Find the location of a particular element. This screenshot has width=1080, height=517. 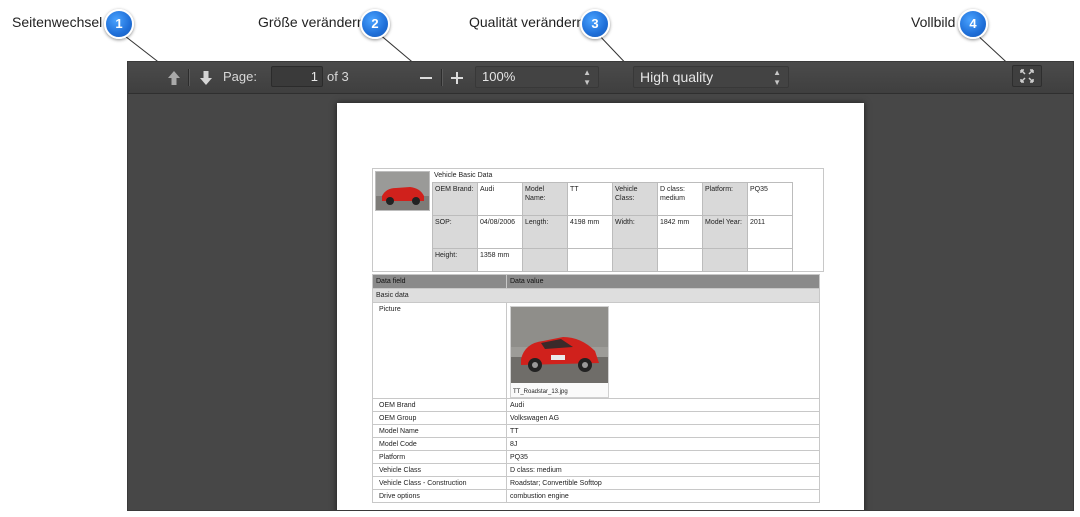

picture-caption: TT_Roadstar_13.jpg is located at coordinates (540, 392).